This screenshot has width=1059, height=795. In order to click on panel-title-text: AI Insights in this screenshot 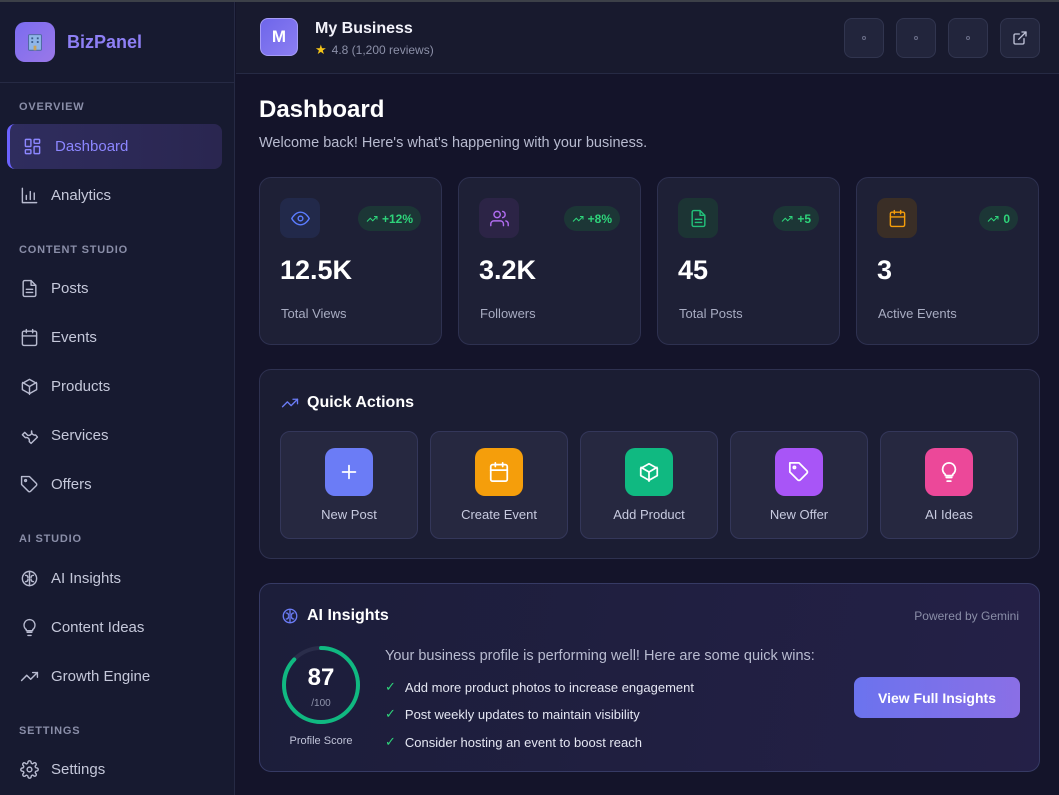, I will do `click(348, 615)`.